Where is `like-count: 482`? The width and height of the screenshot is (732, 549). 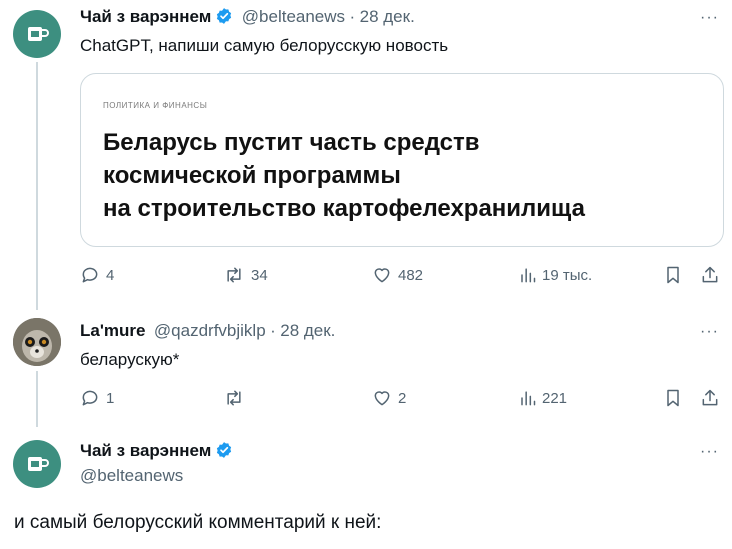 like-count: 482 is located at coordinates (411, 275).